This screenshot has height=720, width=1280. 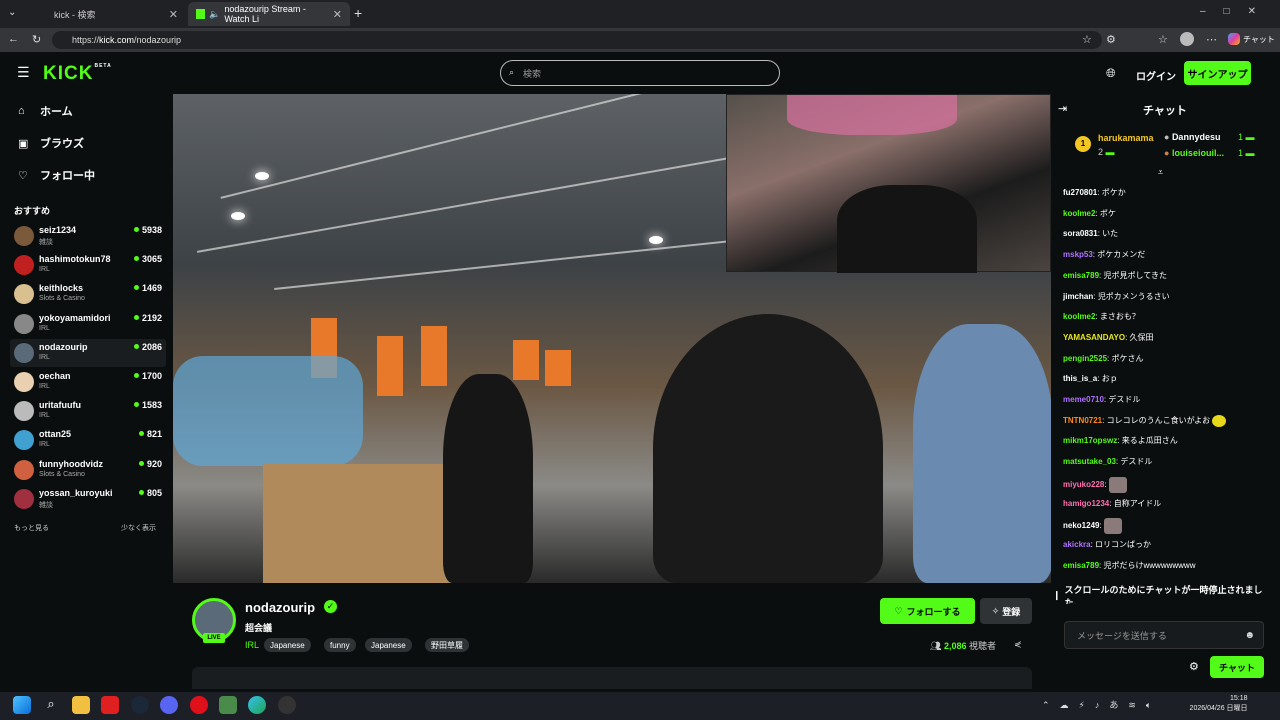 I want to click on show-more-link: もっと見る, so click(x=31, y=528).